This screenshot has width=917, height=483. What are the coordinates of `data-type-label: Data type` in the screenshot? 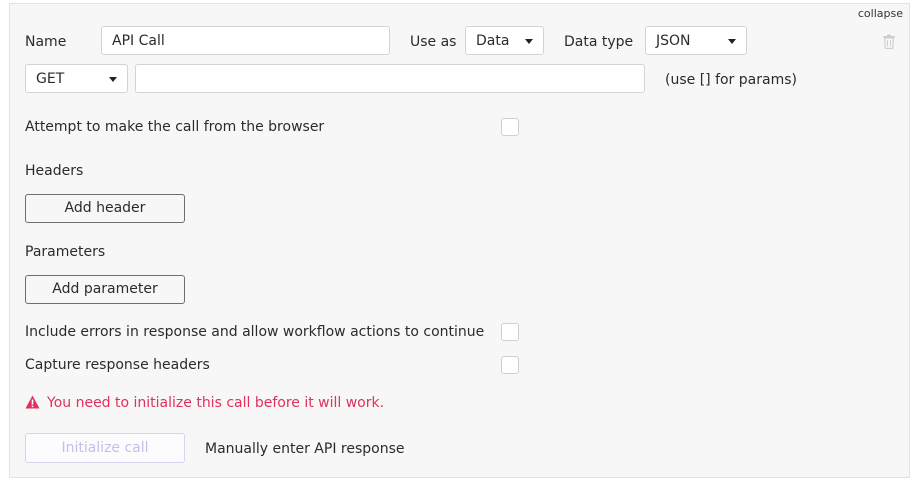 It's located at (599, 42).